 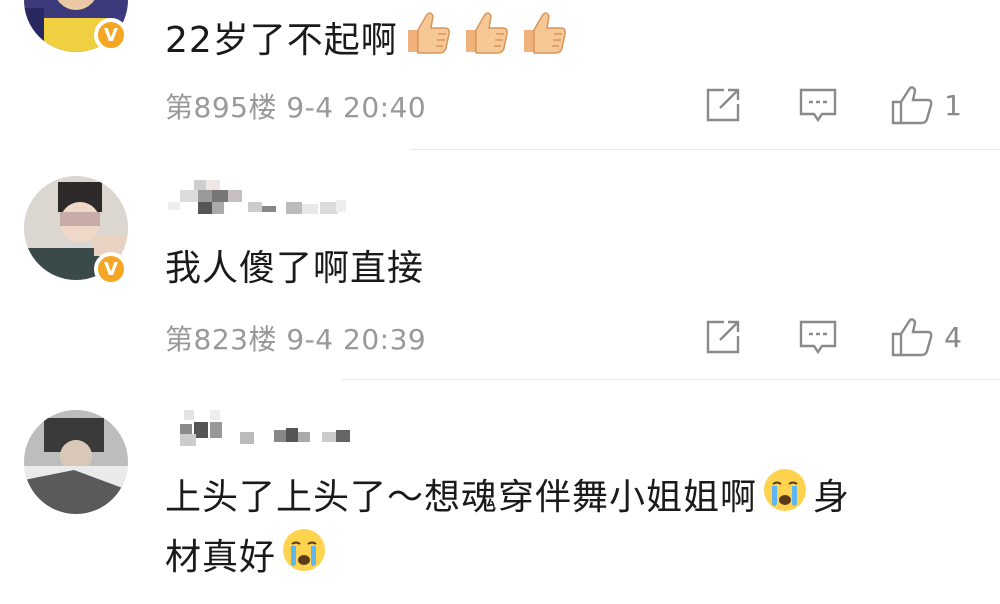 What do you see at coordinates (221, 557) in the screenshot?
I see `comment-text-content: 材真好` at bounding box center [221, 557].